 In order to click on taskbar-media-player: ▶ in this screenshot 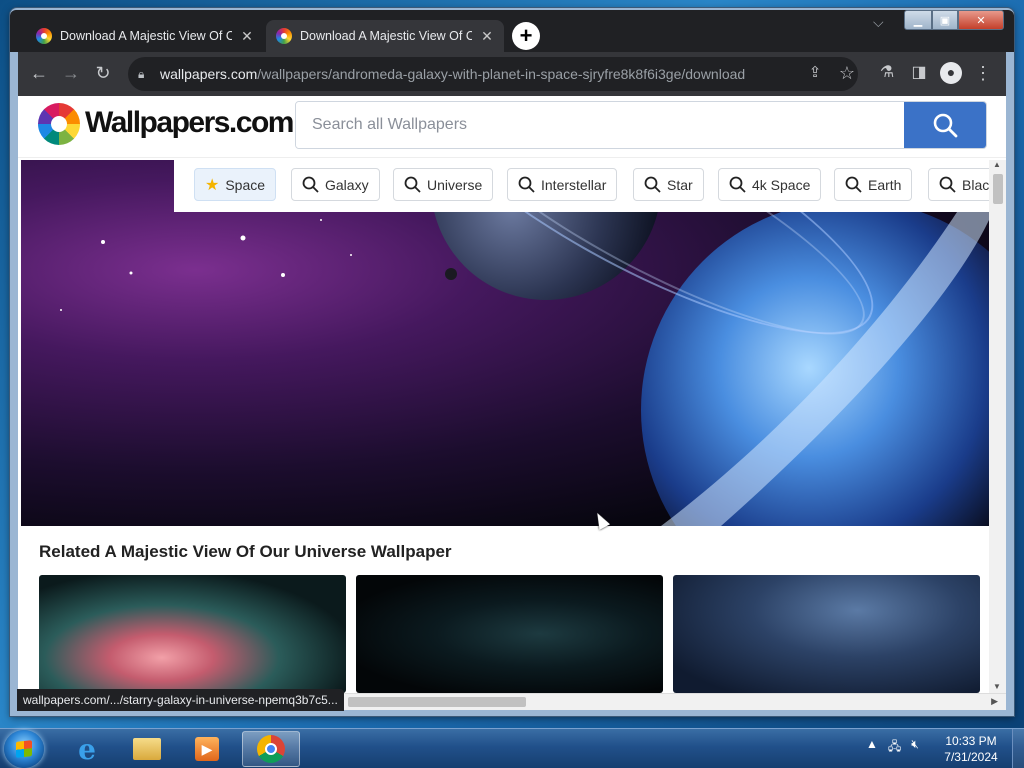, I will do `click(207, 749)`.